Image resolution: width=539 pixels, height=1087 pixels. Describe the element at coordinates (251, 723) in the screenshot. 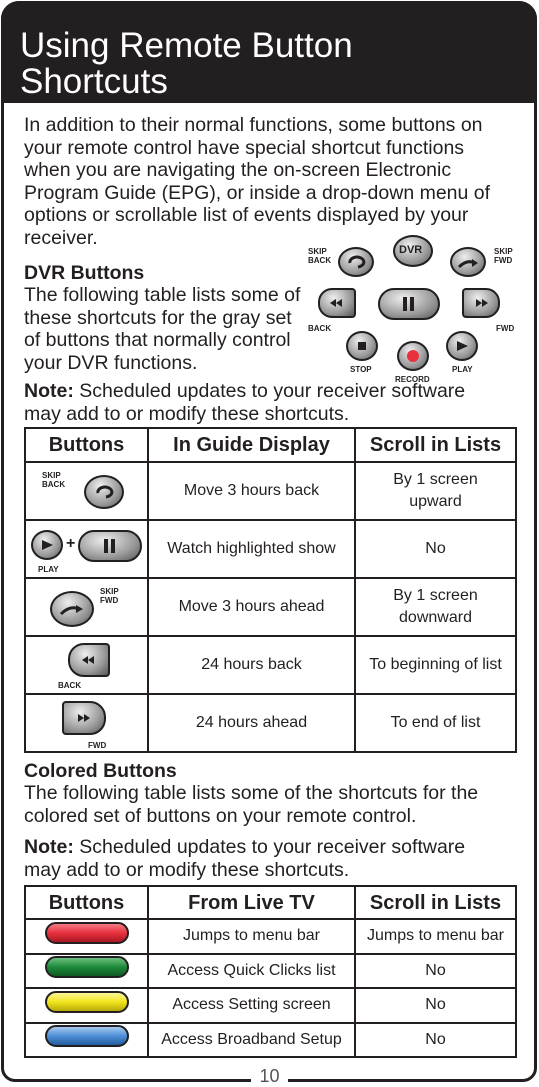

I see `guide-cell: 24 hours ahead` at that location.